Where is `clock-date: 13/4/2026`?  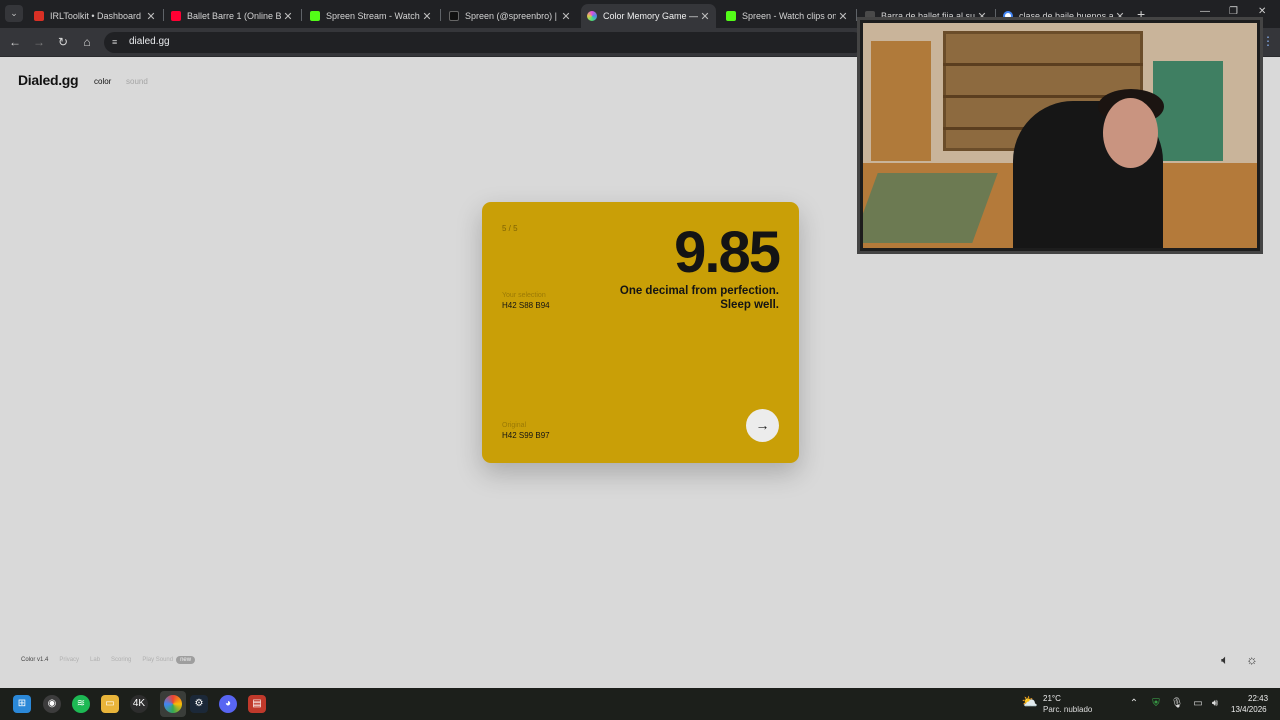
clock-date: 13/4/2026 is located at coordinates (1249, 709).